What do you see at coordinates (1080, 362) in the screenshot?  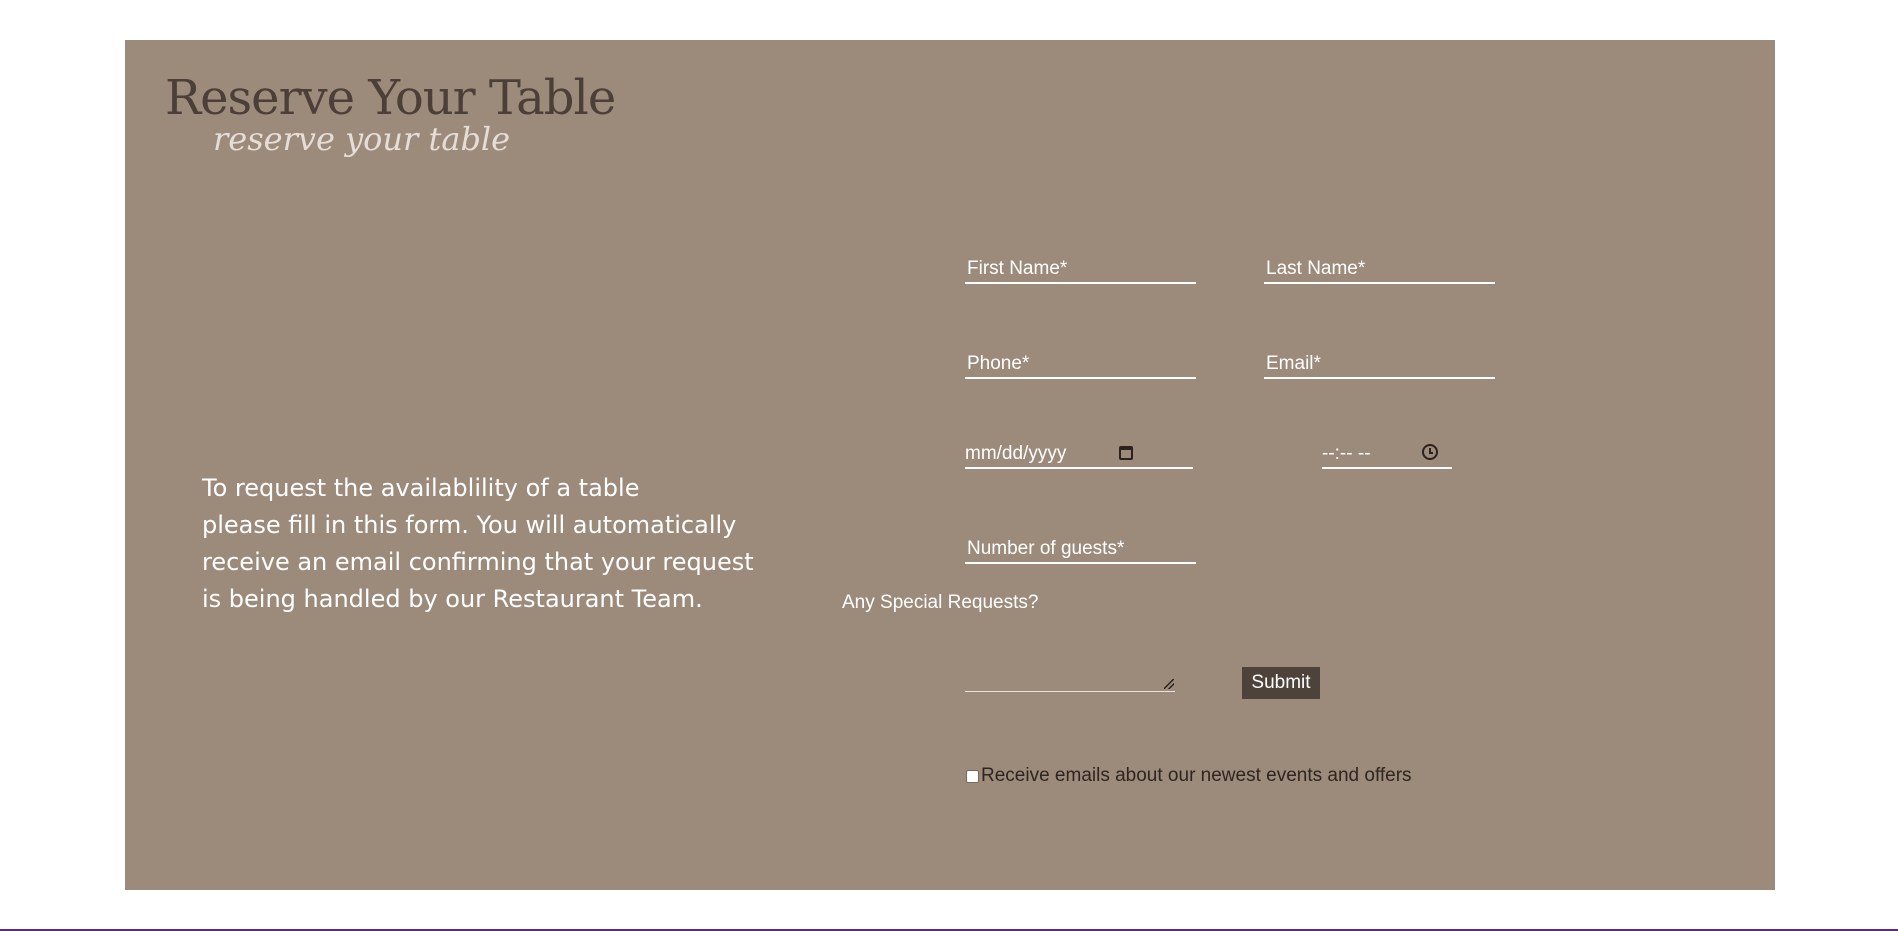 I see `phone-field: Phone*` at bounding box center [1080, 362].